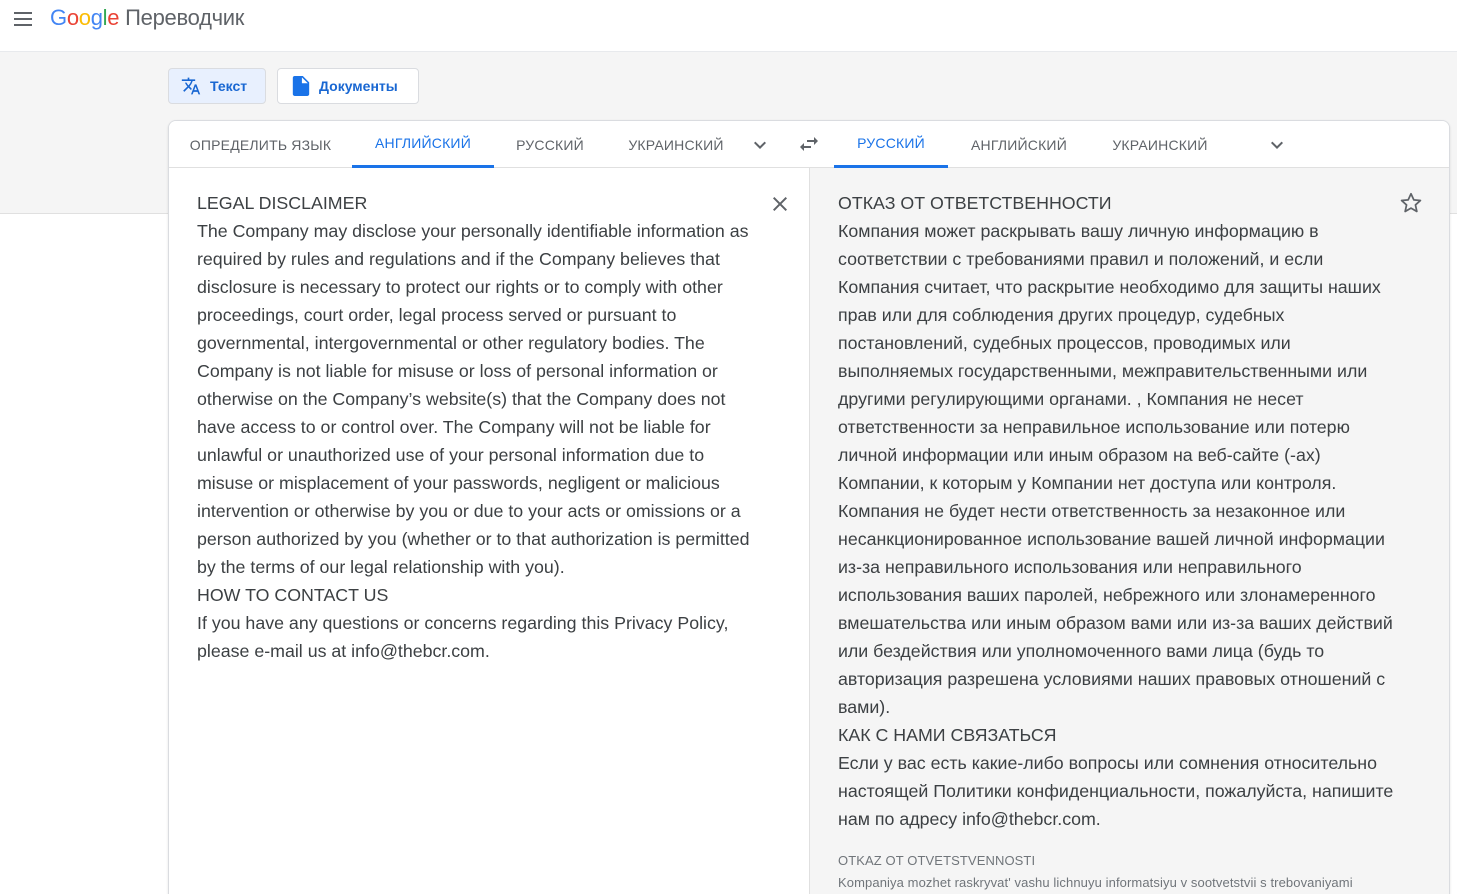 This screenshot has height=894, width=1457. What do you see at coordinates (185, 17) in the screenshot?
I see `product-name: Переводчик` at bounding box center [185, 17].